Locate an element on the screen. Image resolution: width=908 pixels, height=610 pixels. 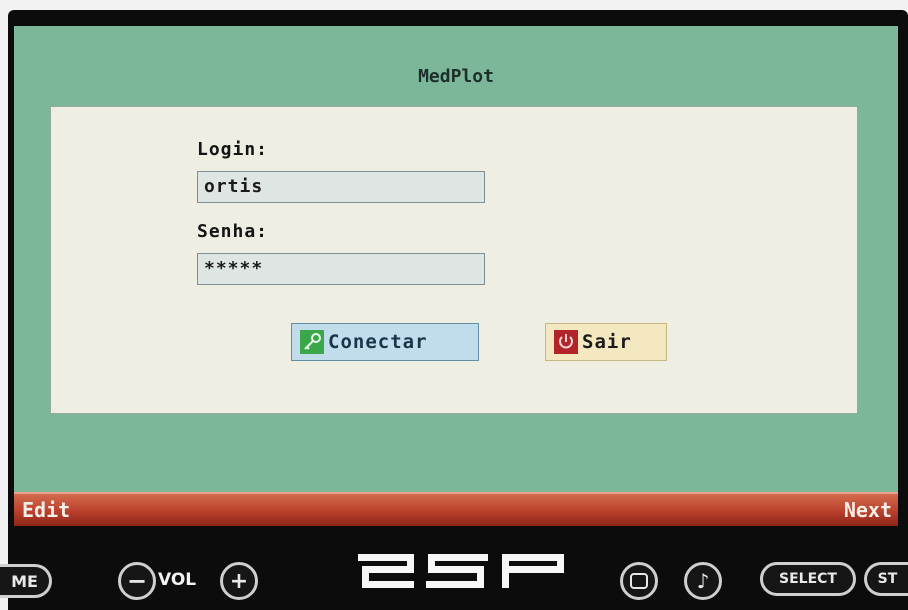
volume-down-button: − is located at coordinates (137, 581).